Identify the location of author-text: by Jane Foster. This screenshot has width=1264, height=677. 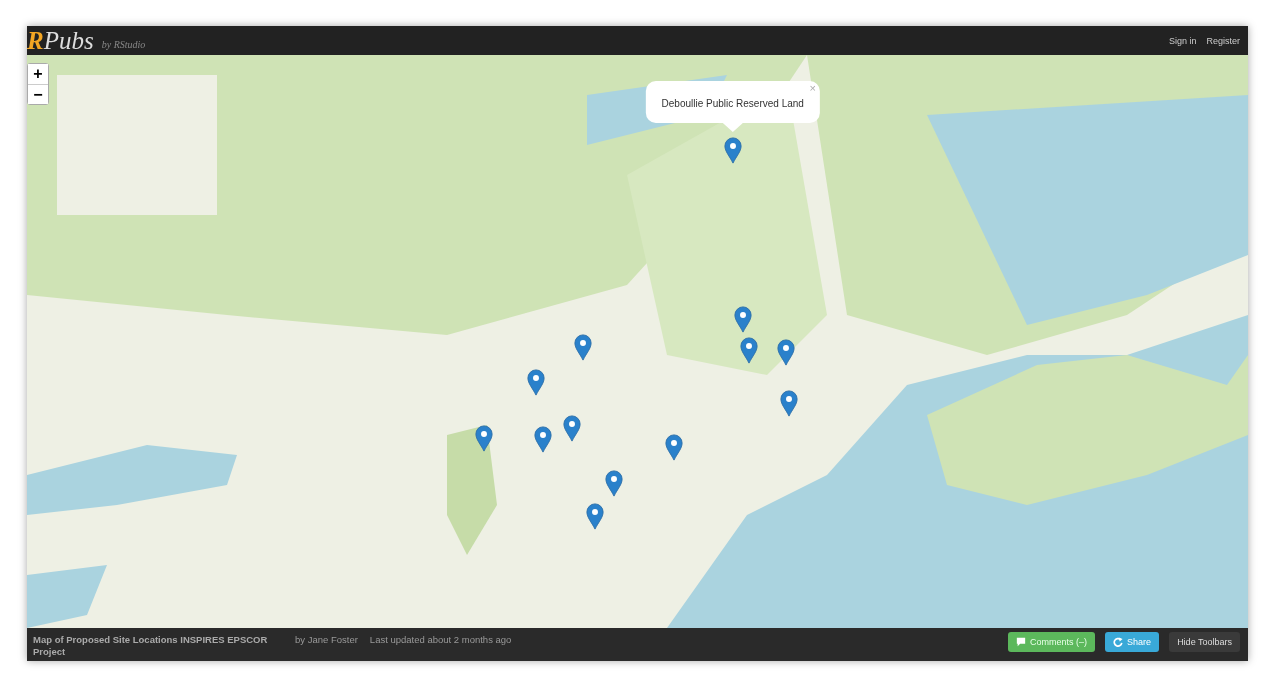
(326, 640).